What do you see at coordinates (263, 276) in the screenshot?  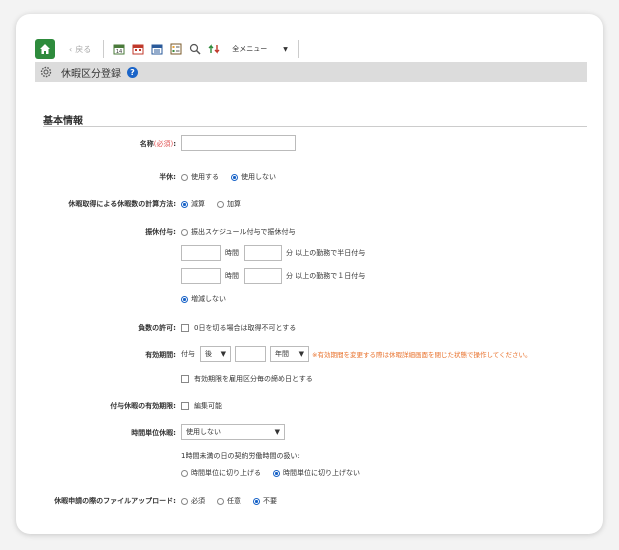 I see `grant-full-minutes-input` at bounding box center [263, 276].